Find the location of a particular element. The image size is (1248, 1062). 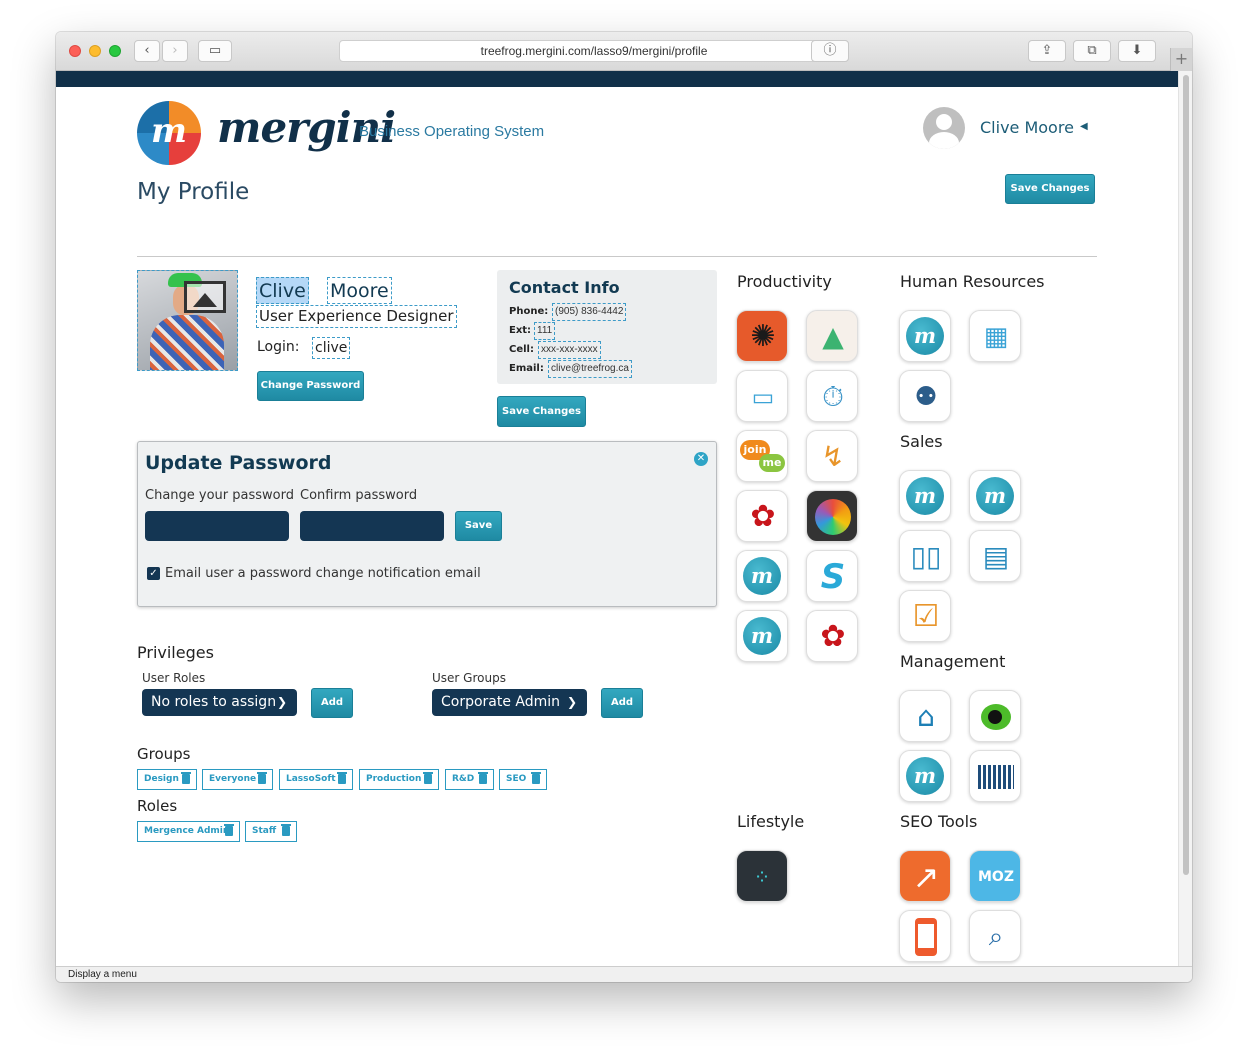

profile-photo is located at coordinates (187, 320).